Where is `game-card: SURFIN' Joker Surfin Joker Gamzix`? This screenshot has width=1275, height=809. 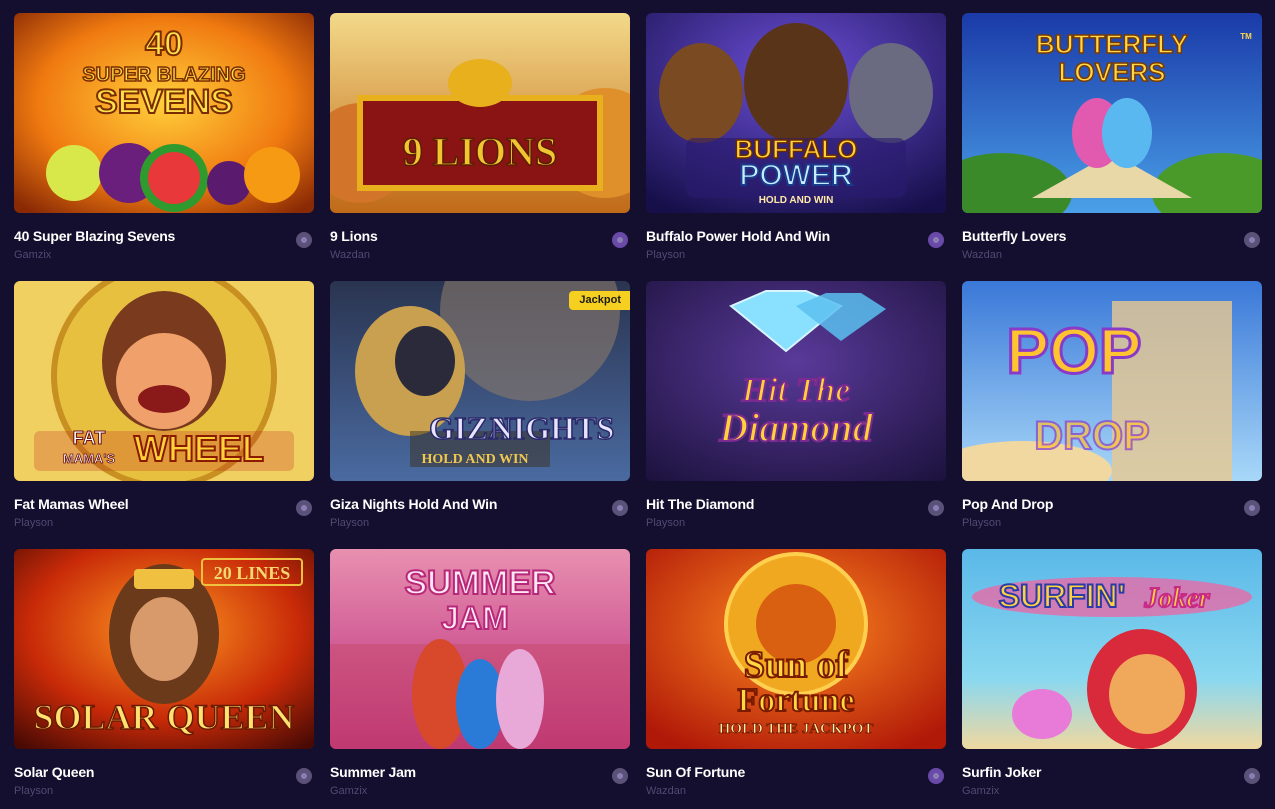
game-card: SURFIN' Joker Surfin Joker Gamzix is located at coordinates (1112, 673).